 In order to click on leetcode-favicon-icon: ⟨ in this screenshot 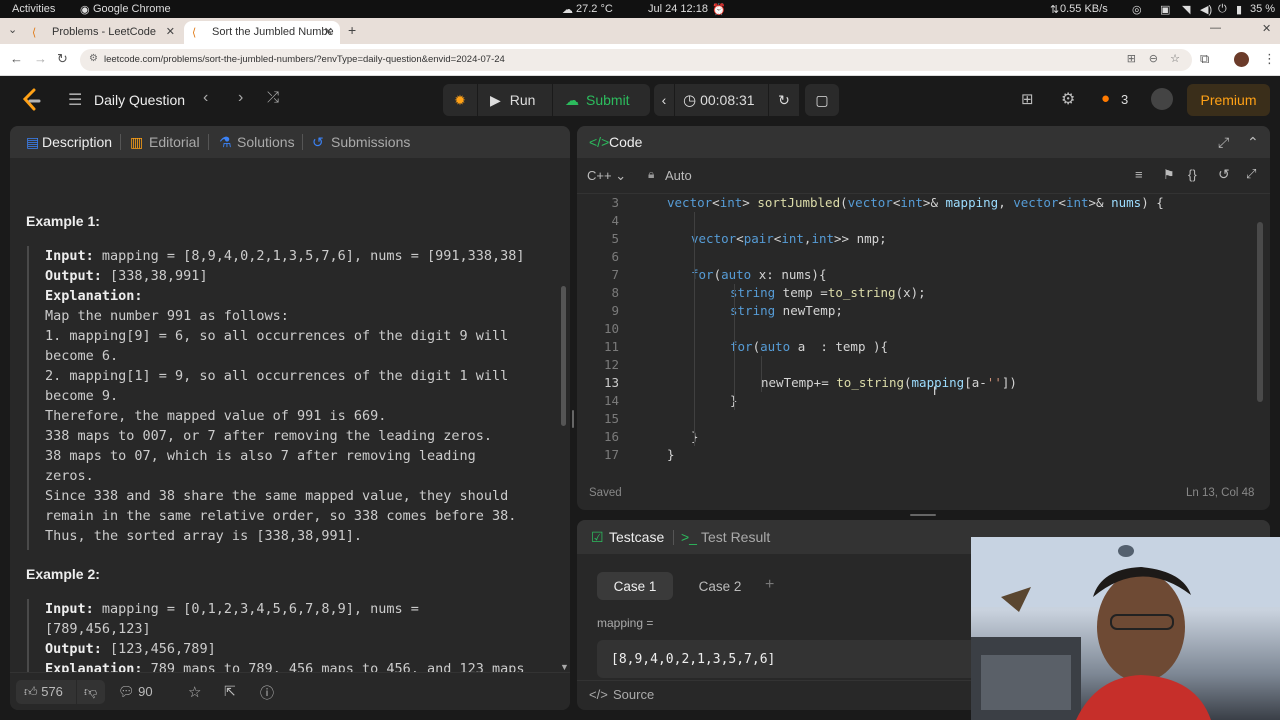, I will do `click(34, 33)`.